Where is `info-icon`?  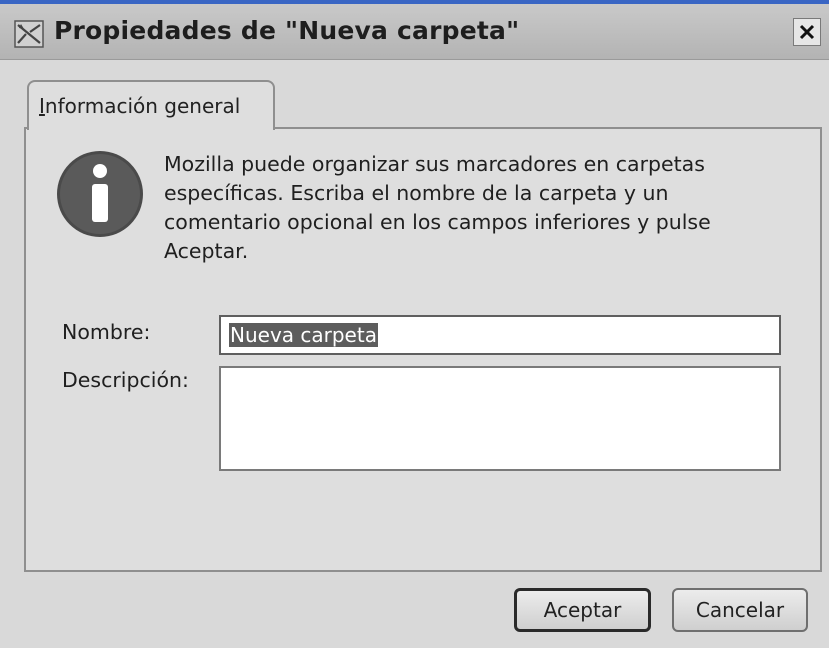
info-icon is located at coordinates (100, 194).